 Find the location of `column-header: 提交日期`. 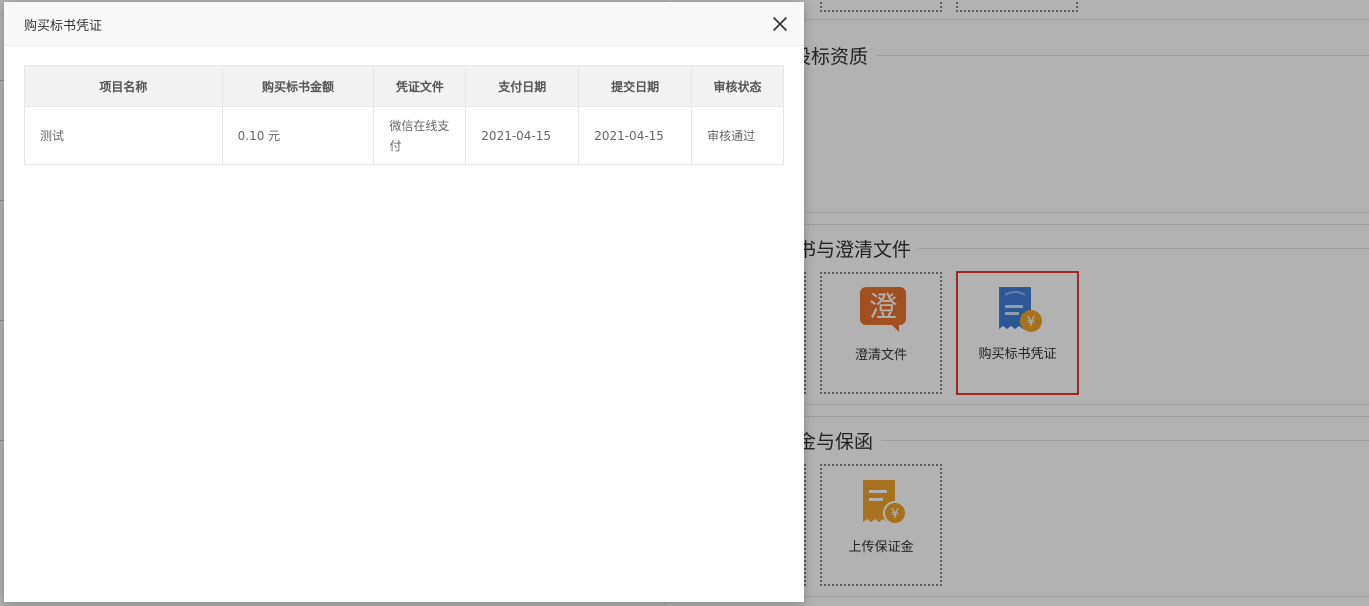

column-header: 提交日期 is located at coordinates (635, 86).